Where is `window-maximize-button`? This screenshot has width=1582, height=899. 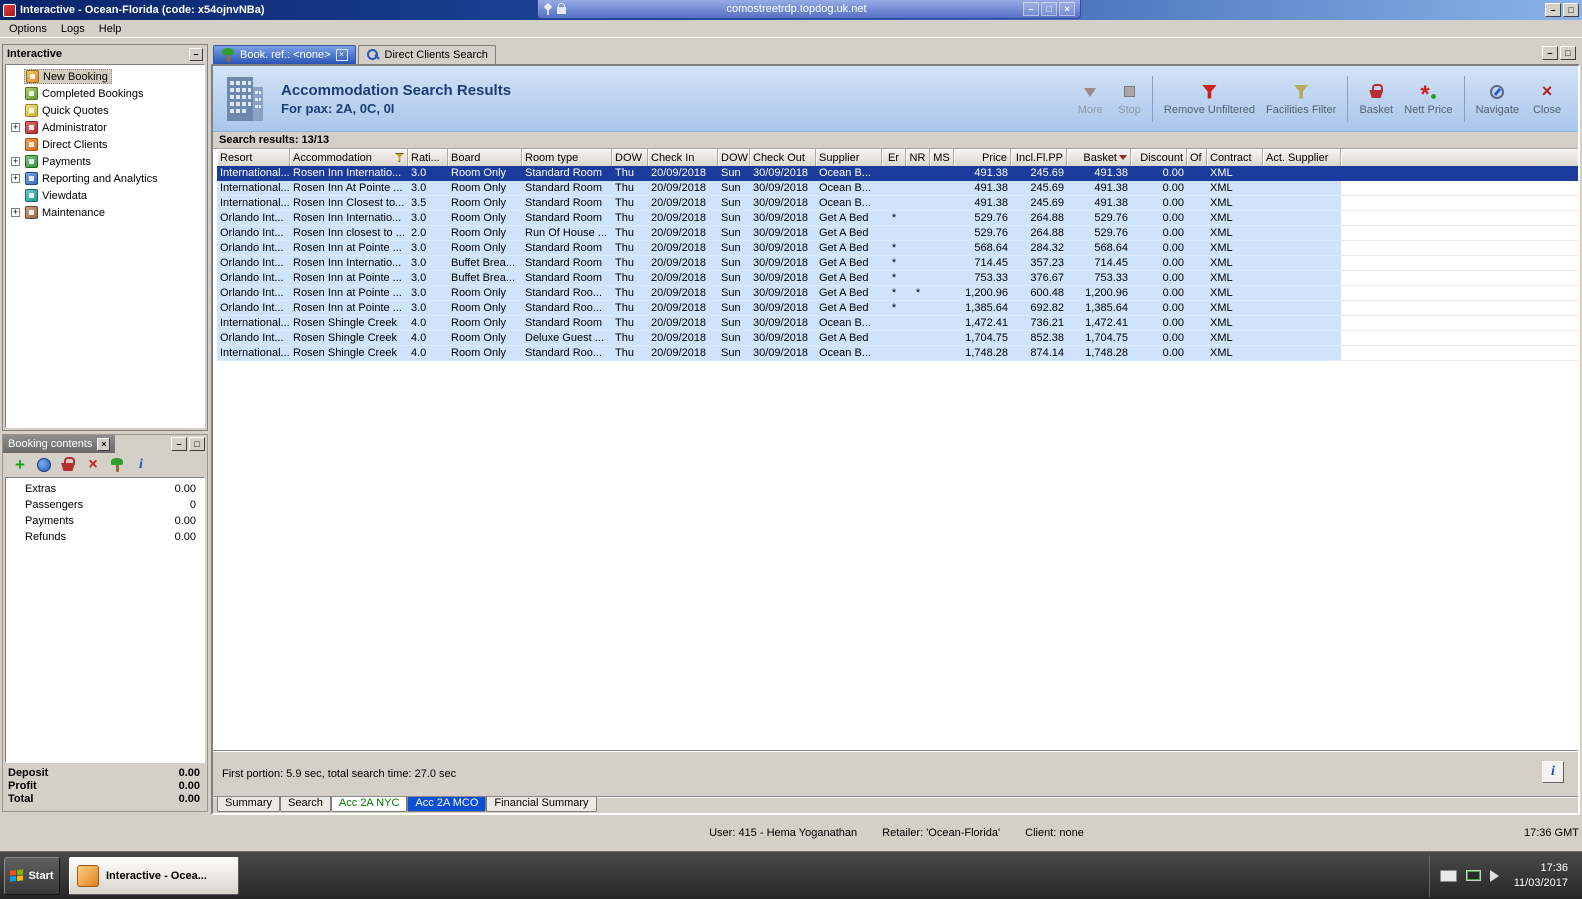 window-maximize-button is located at coordinates (1571, 10).